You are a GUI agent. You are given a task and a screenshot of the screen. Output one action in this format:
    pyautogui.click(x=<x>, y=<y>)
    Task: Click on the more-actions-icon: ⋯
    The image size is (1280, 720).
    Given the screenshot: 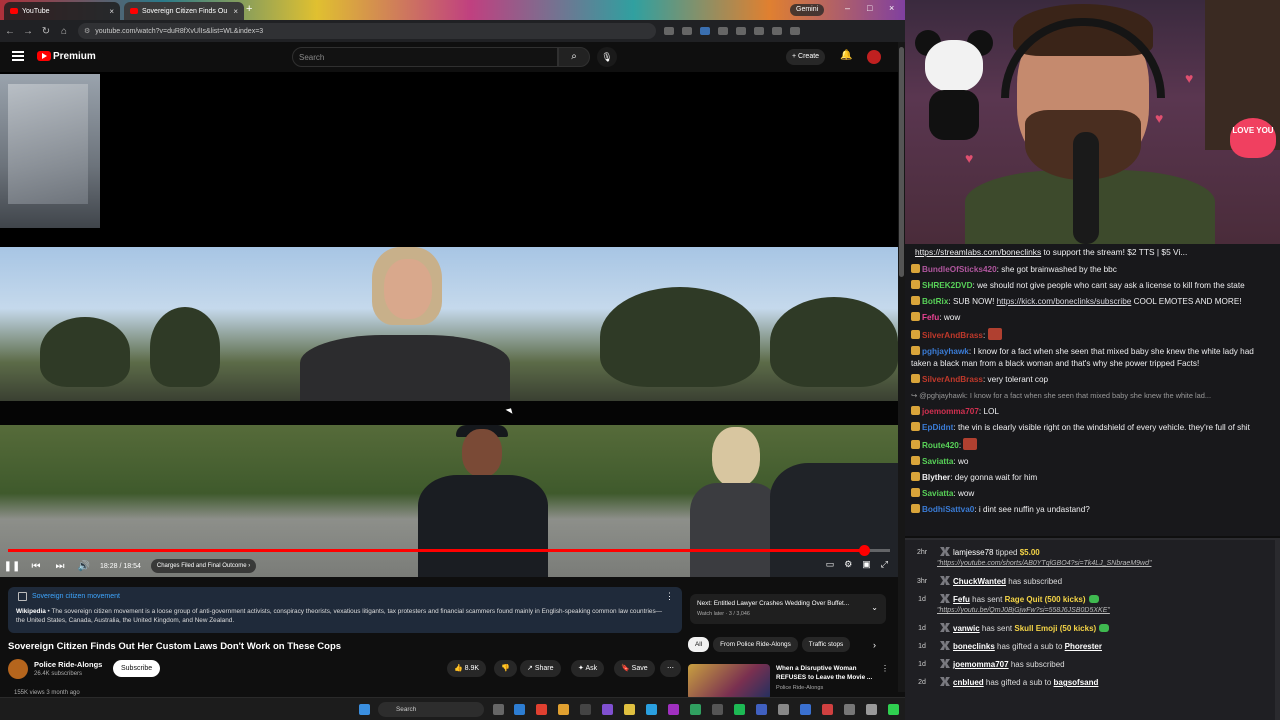 What is the action you would take?
    pyautogui.click(x=670, y=668)
    